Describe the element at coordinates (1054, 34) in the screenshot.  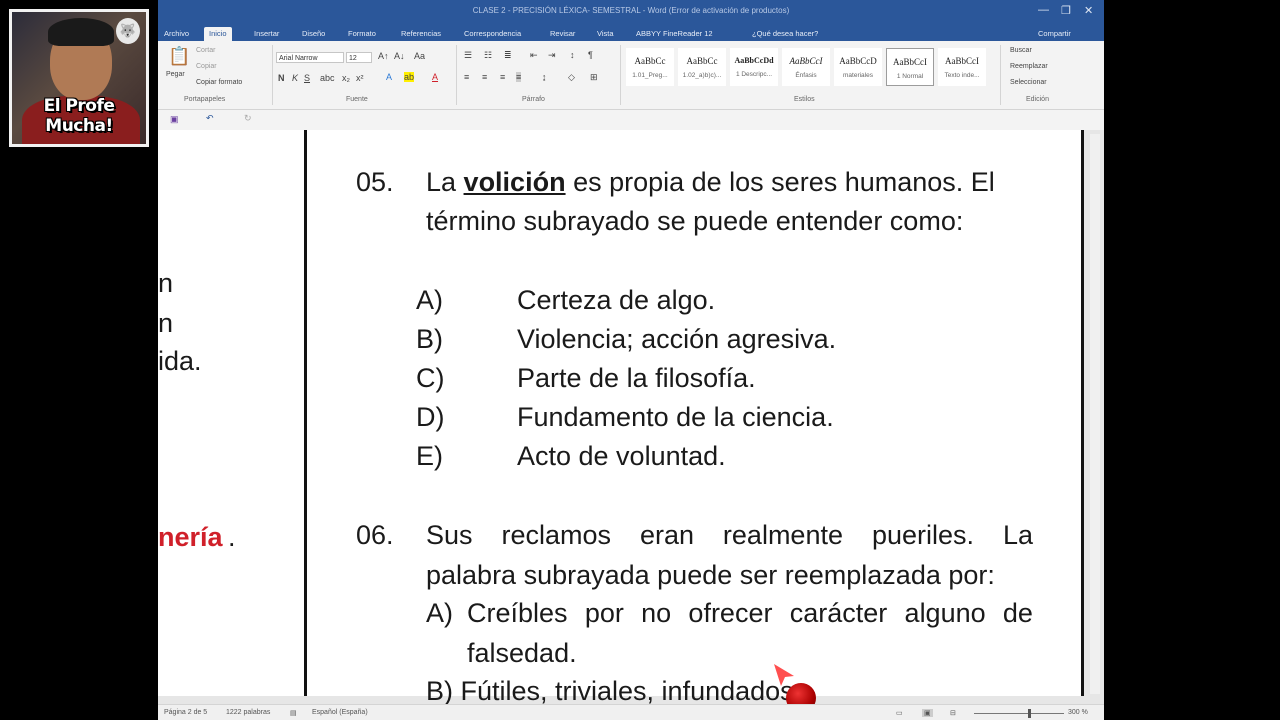
I see `share-button: Compartir` at that location.